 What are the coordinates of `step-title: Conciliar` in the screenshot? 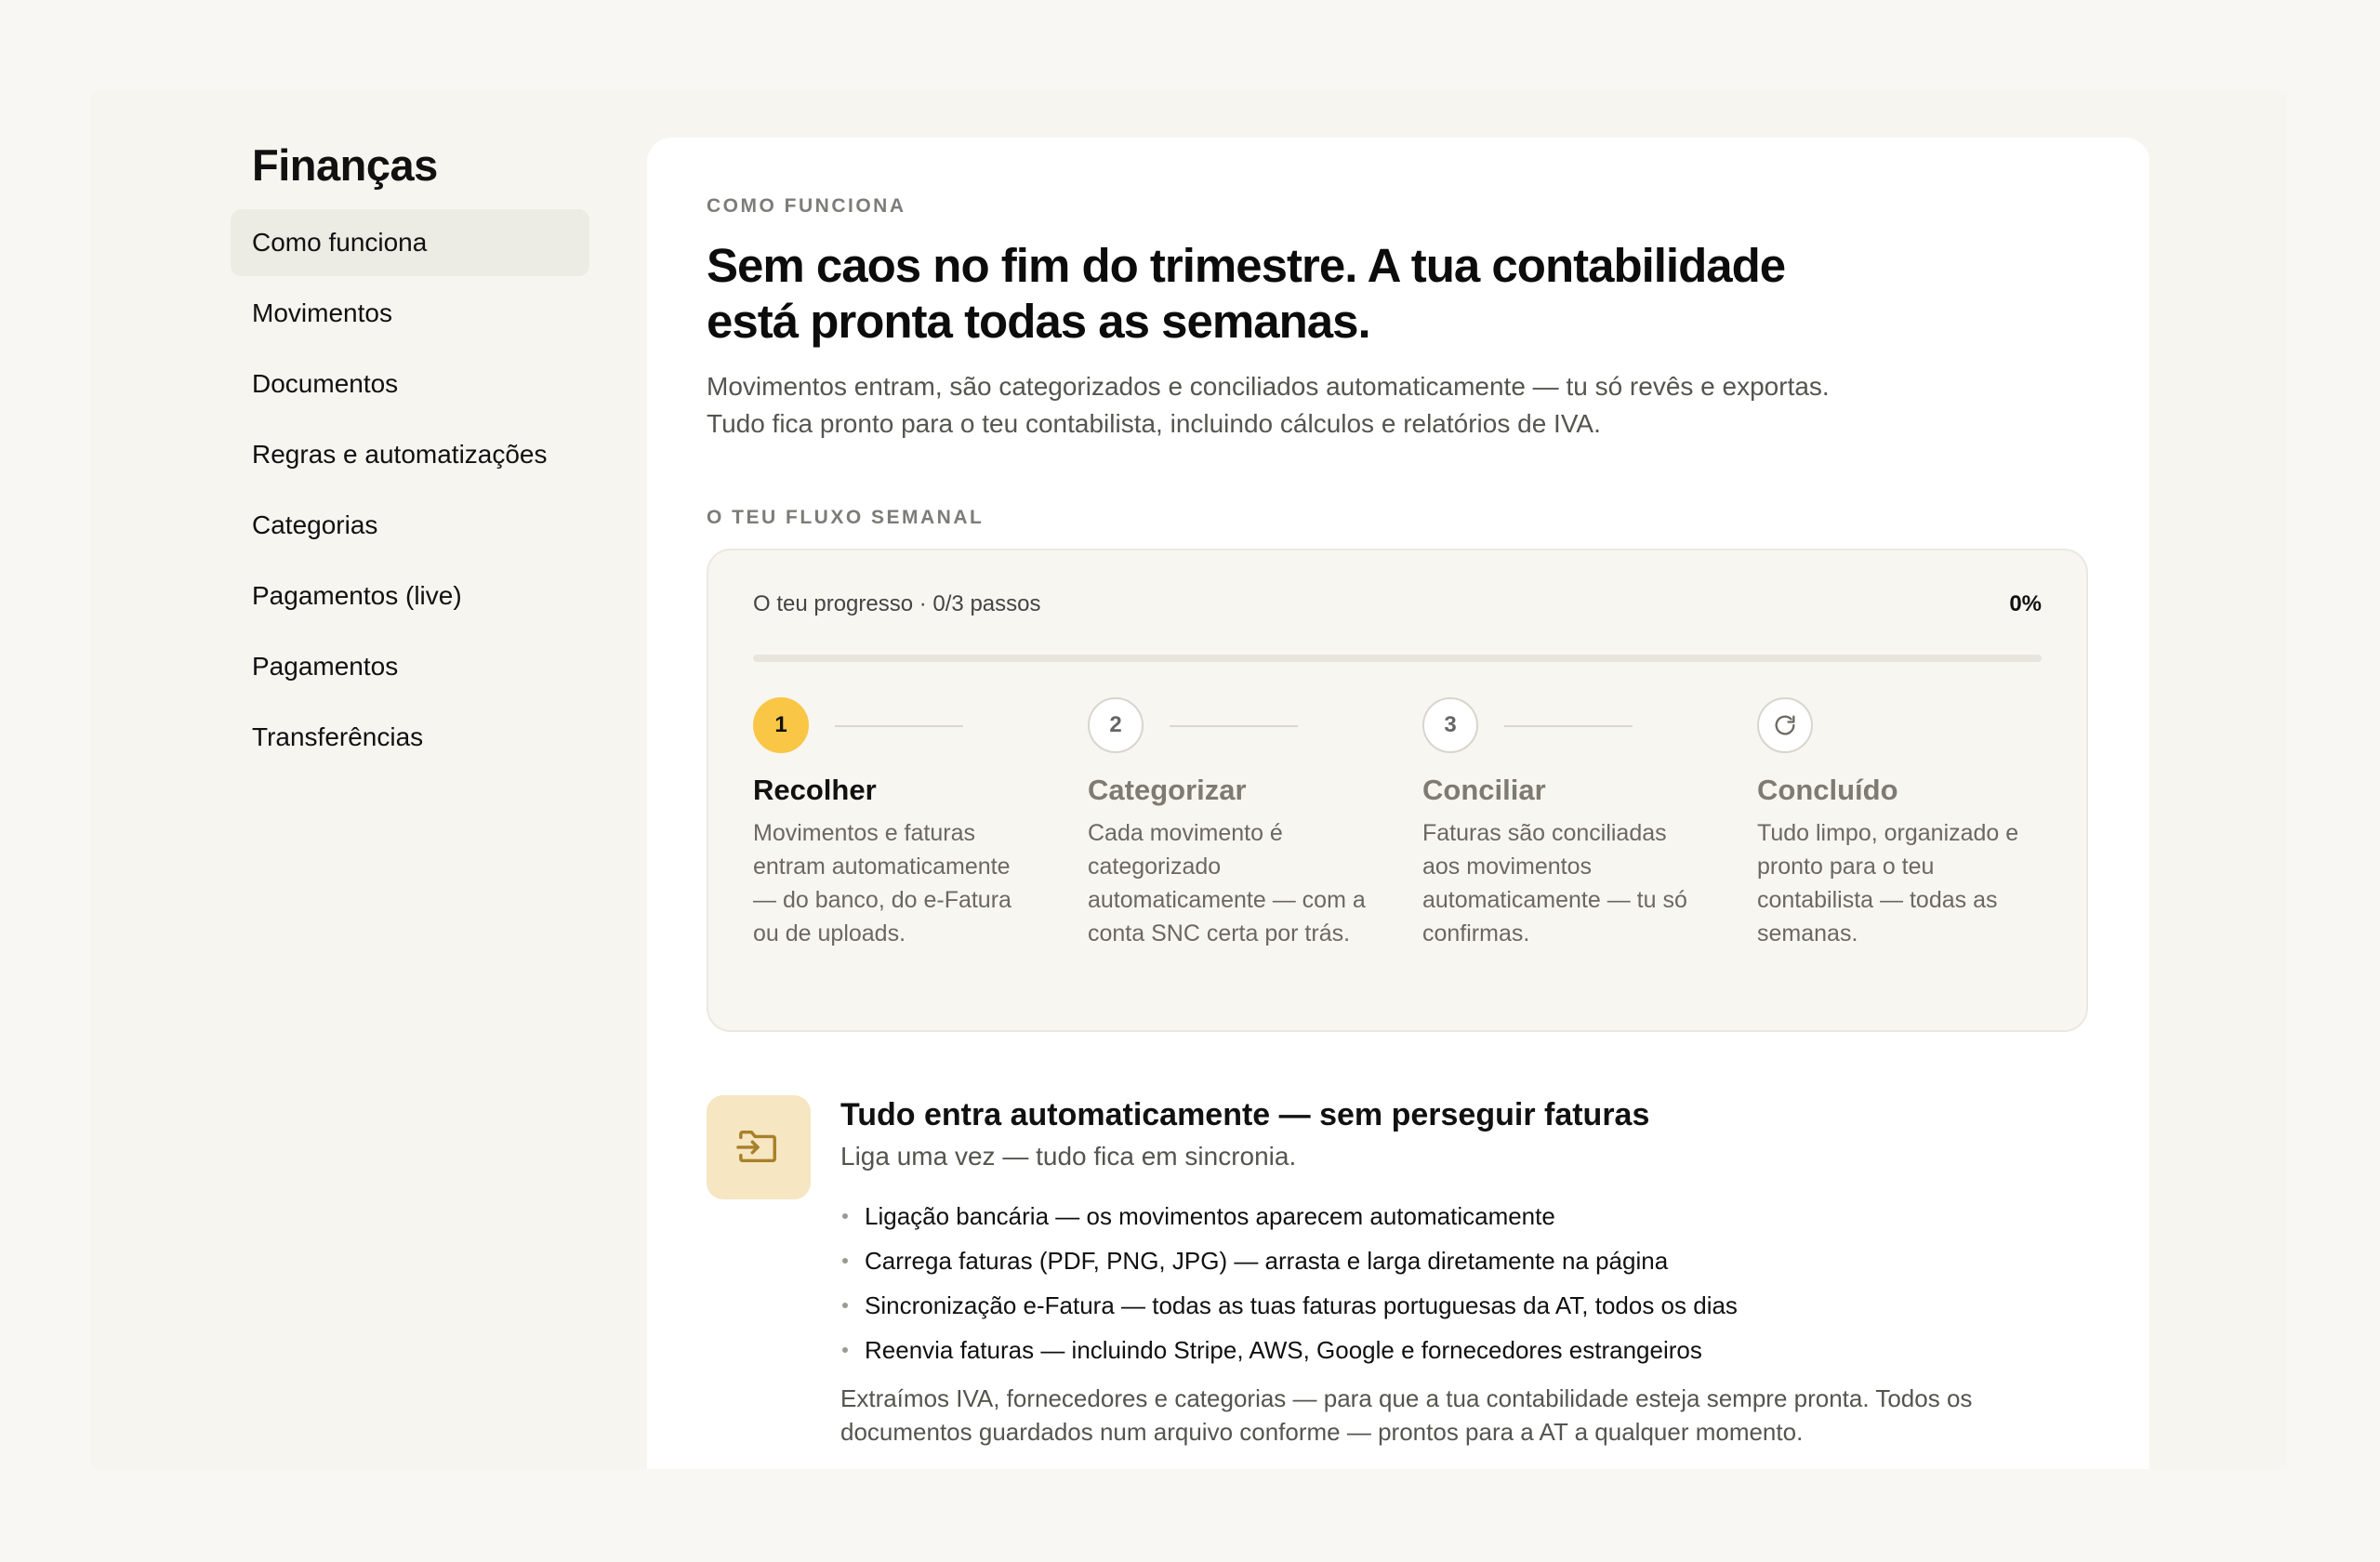 It's located at (1484, 790).